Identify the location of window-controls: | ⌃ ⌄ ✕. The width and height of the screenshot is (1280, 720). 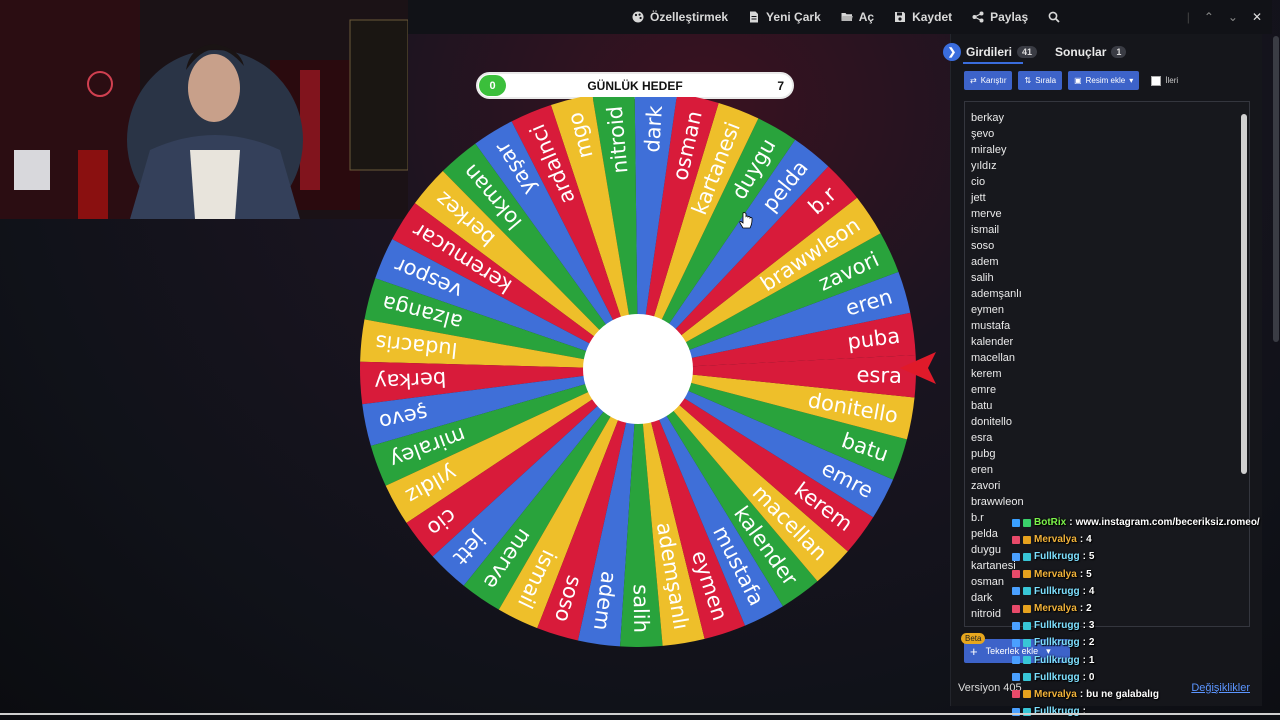
(1224, 17).